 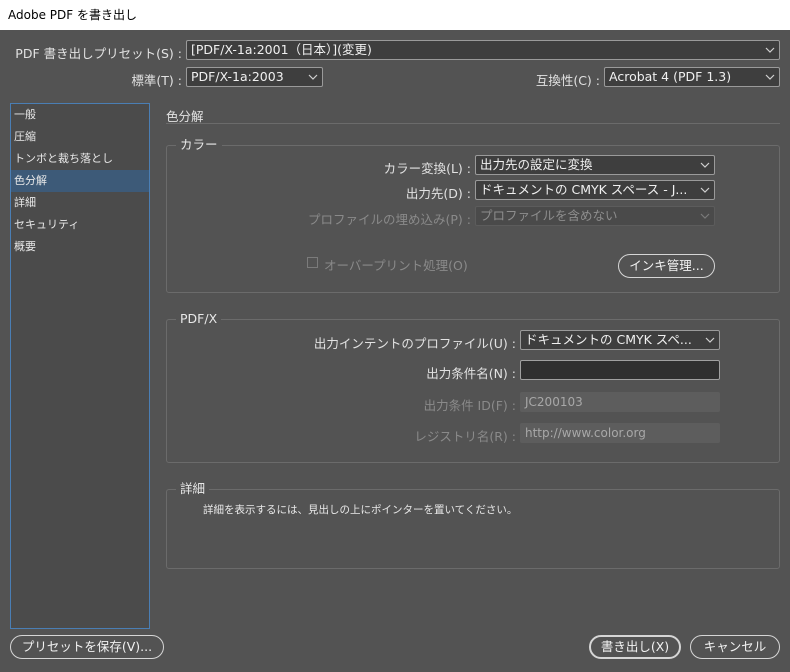 What do you see at coordinates (199, 145) in the screenshot?
I see `color-panel-title: カラー` at bounding box center [199, 145].